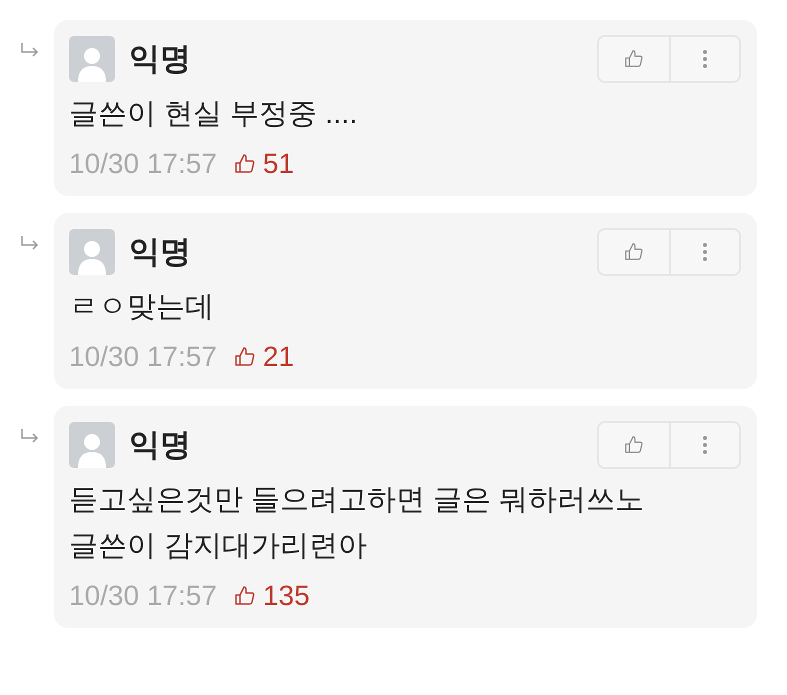 The height and width of the screenshot is (695, 787). I want to click on comment-text: ㄹㅇ맞는데, so click(142, 307).